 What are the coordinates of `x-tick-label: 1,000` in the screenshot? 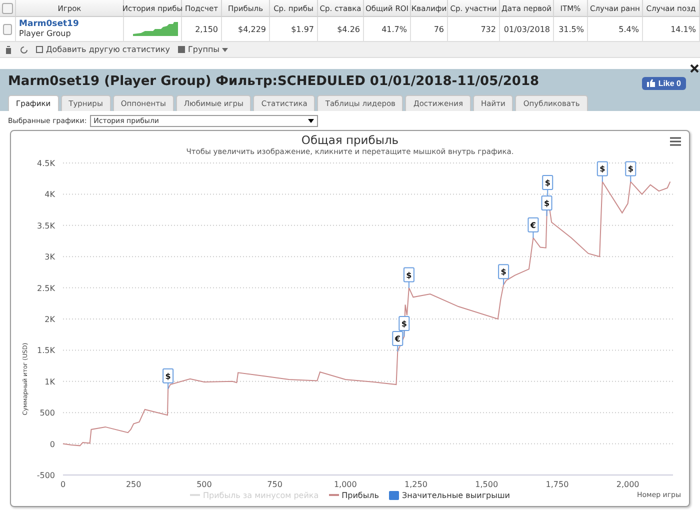 It's located at (345, 484).